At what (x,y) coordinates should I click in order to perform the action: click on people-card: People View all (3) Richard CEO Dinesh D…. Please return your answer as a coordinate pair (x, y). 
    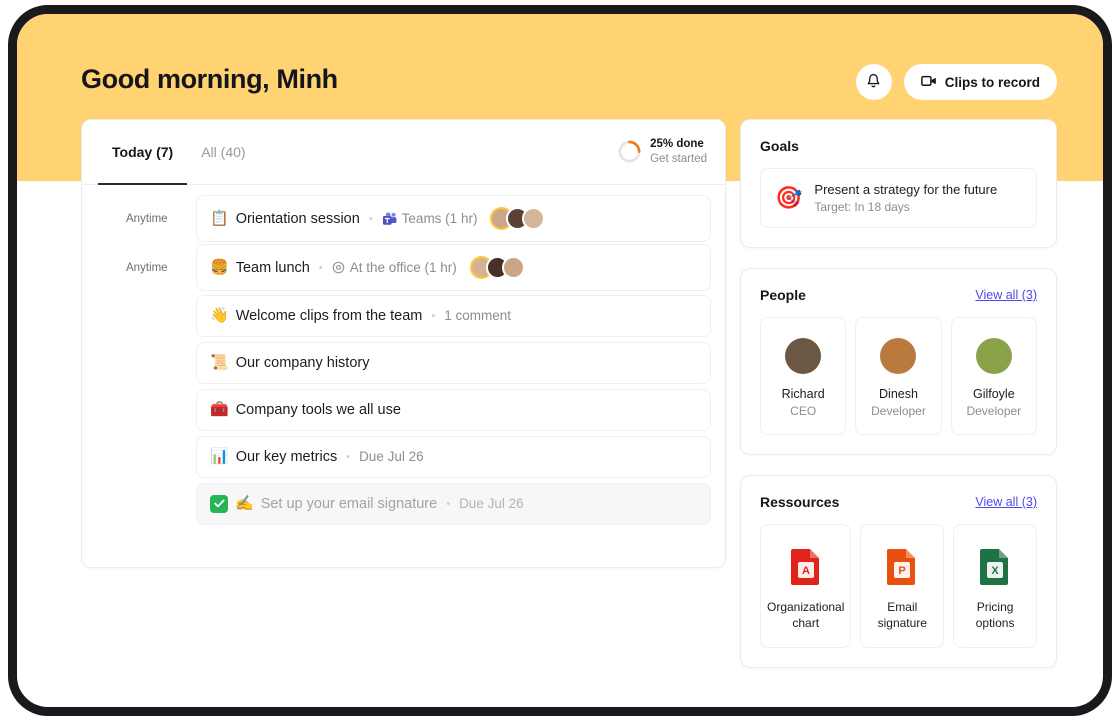
    Looking at the image, I should click on (898, 361).